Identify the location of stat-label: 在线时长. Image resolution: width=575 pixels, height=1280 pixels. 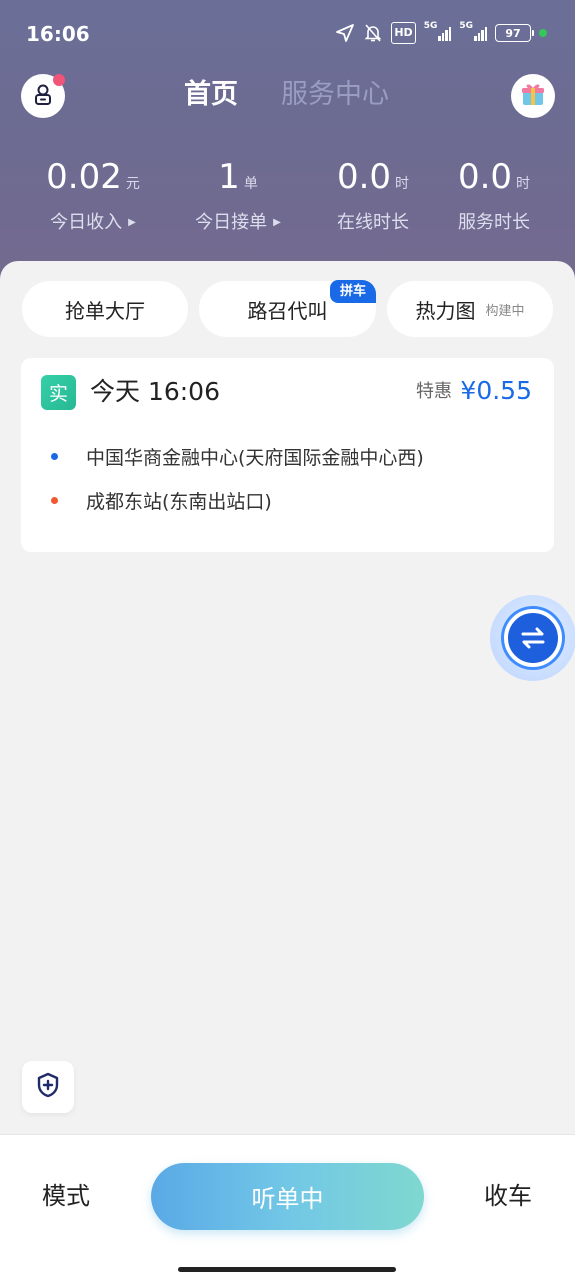
(373, 222).